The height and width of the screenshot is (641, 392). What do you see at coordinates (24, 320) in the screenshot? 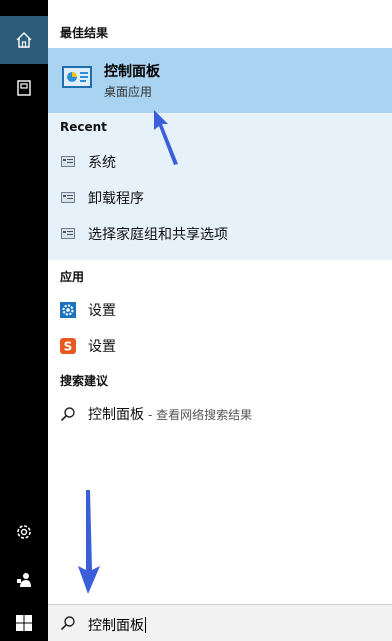
I see `left-rail` at bounding box center [24, 320].